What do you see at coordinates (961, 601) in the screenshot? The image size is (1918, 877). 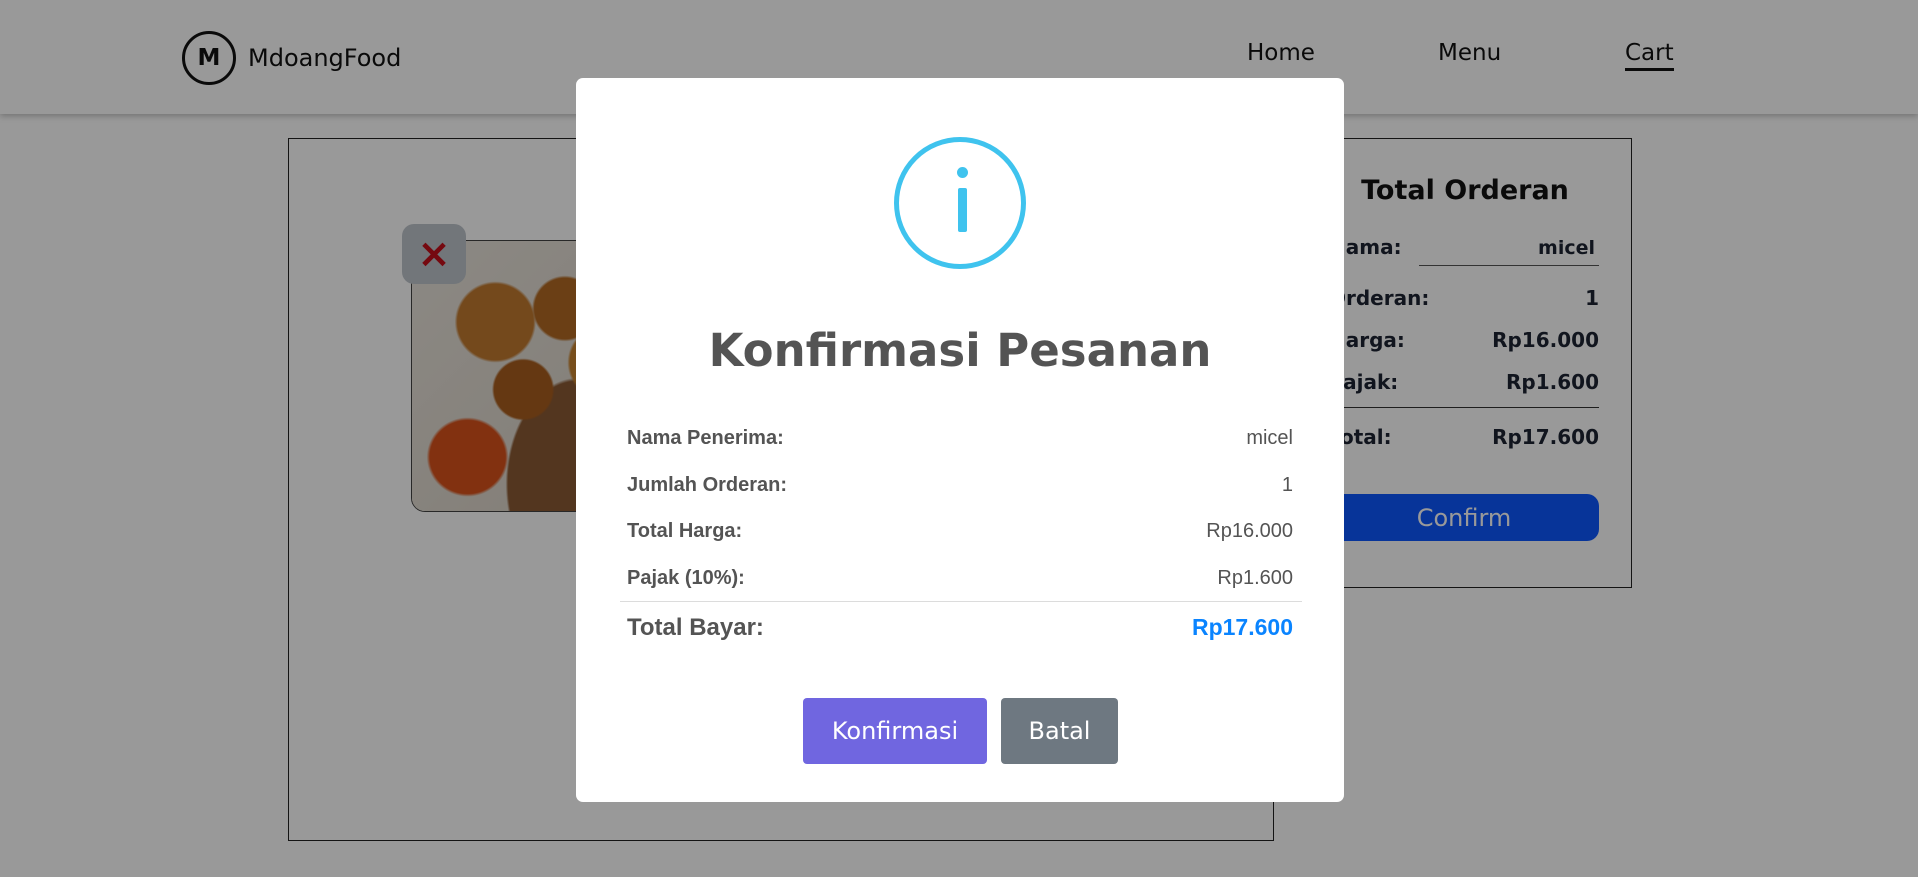 I see `detail-divider` at bounding box center [961, 601].